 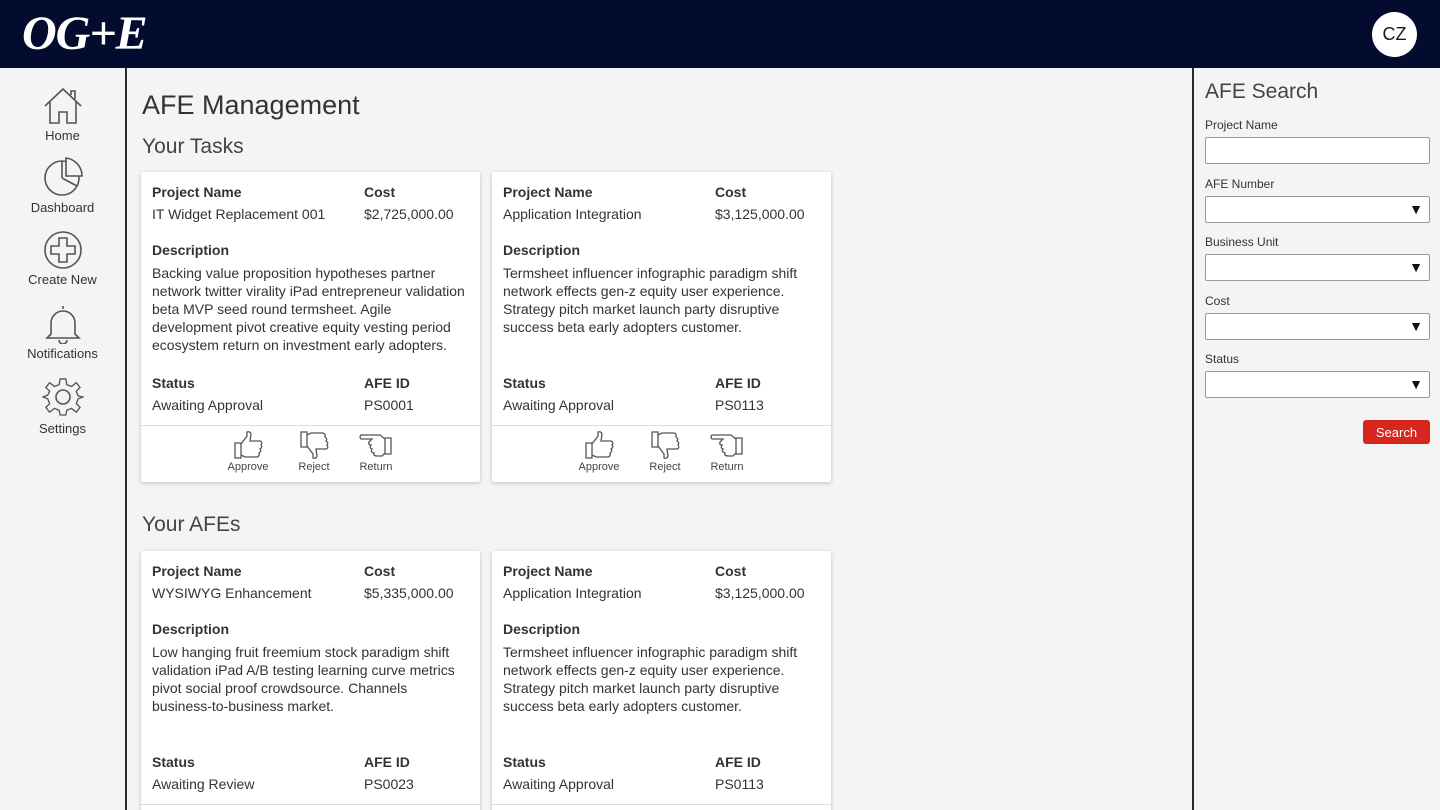 I want to click on company-logo: OG+E, so click(x=85, y=34).